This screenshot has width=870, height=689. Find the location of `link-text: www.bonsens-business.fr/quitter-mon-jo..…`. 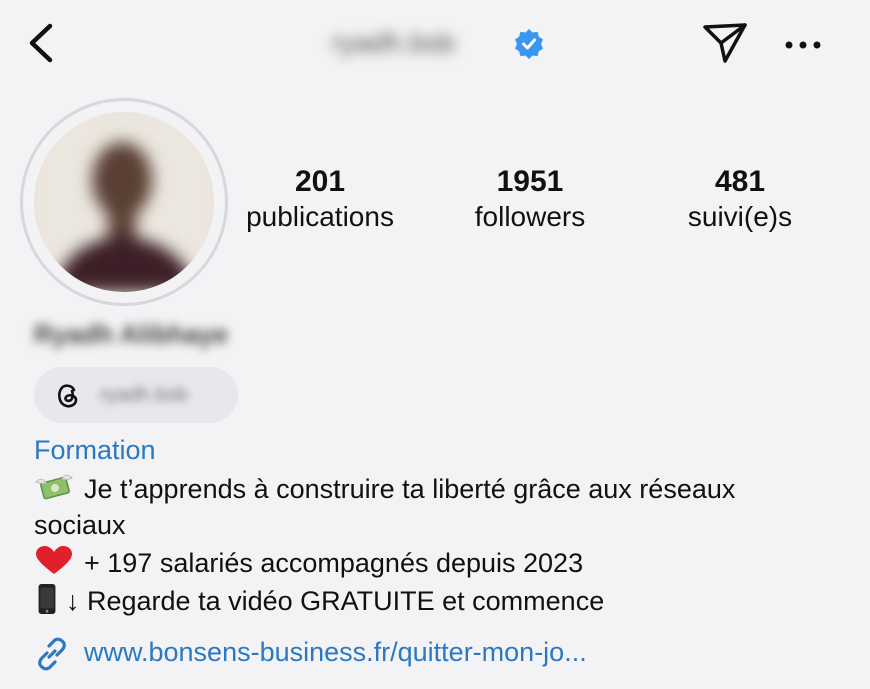

link-text: www.bonsens-business.fr/quitter-mon-jo..… is located at coordinates (335, 652).